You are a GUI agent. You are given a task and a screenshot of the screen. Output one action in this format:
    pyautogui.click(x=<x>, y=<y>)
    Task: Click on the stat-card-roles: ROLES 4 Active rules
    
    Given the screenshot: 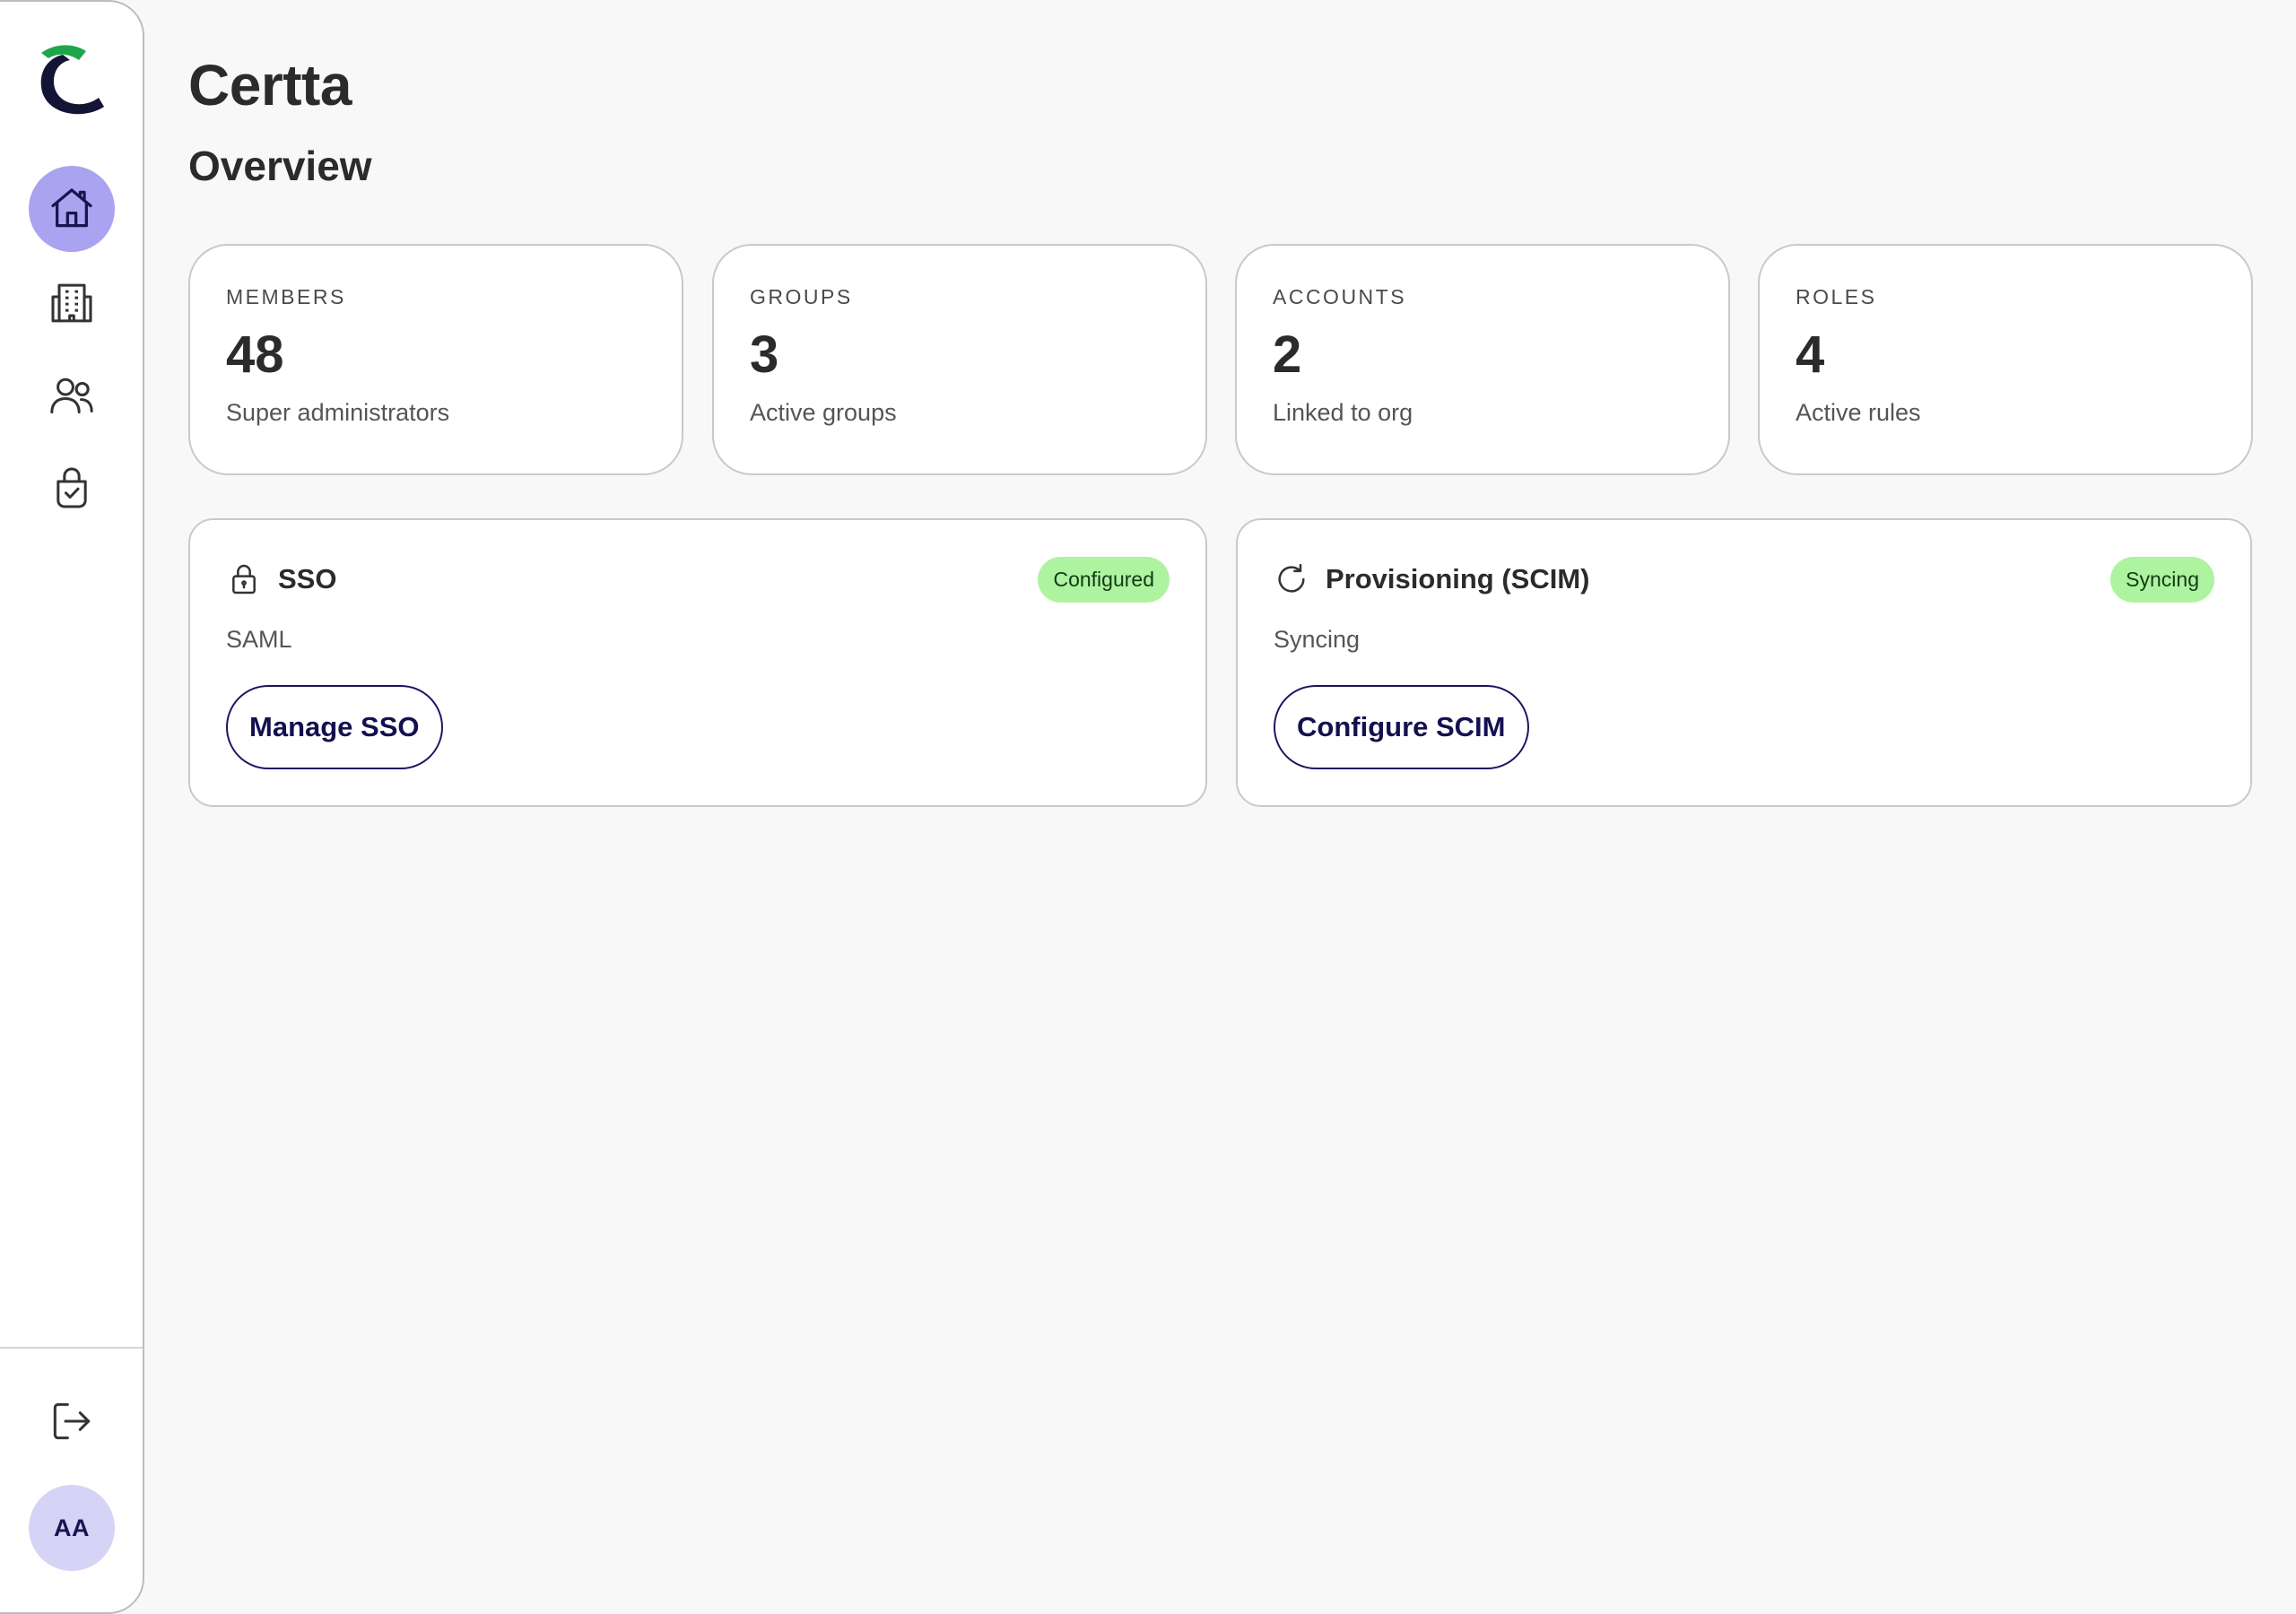 What is the action you would take?
    pyautogui.click(x=2005, y=359)
    